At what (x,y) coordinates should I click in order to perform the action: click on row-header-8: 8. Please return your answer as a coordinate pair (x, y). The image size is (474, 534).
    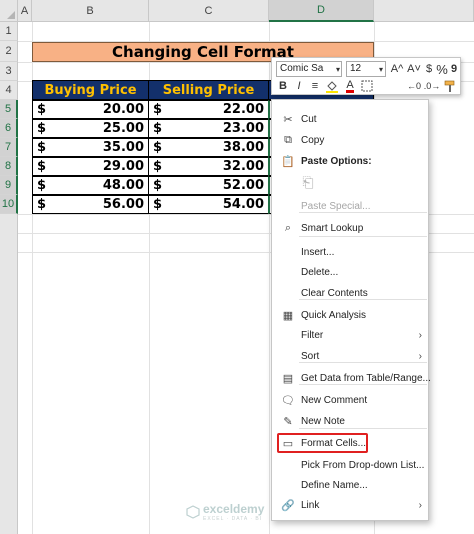
    Looking at the image, I should click on (9, 166).